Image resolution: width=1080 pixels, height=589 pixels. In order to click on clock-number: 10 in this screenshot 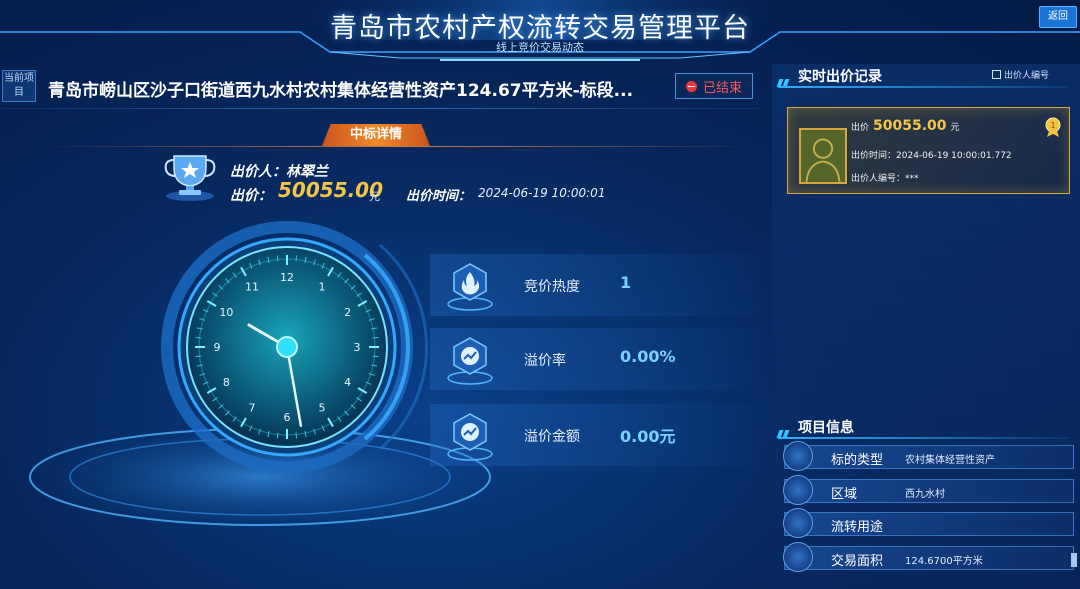, I will do `click(226, 312)`.